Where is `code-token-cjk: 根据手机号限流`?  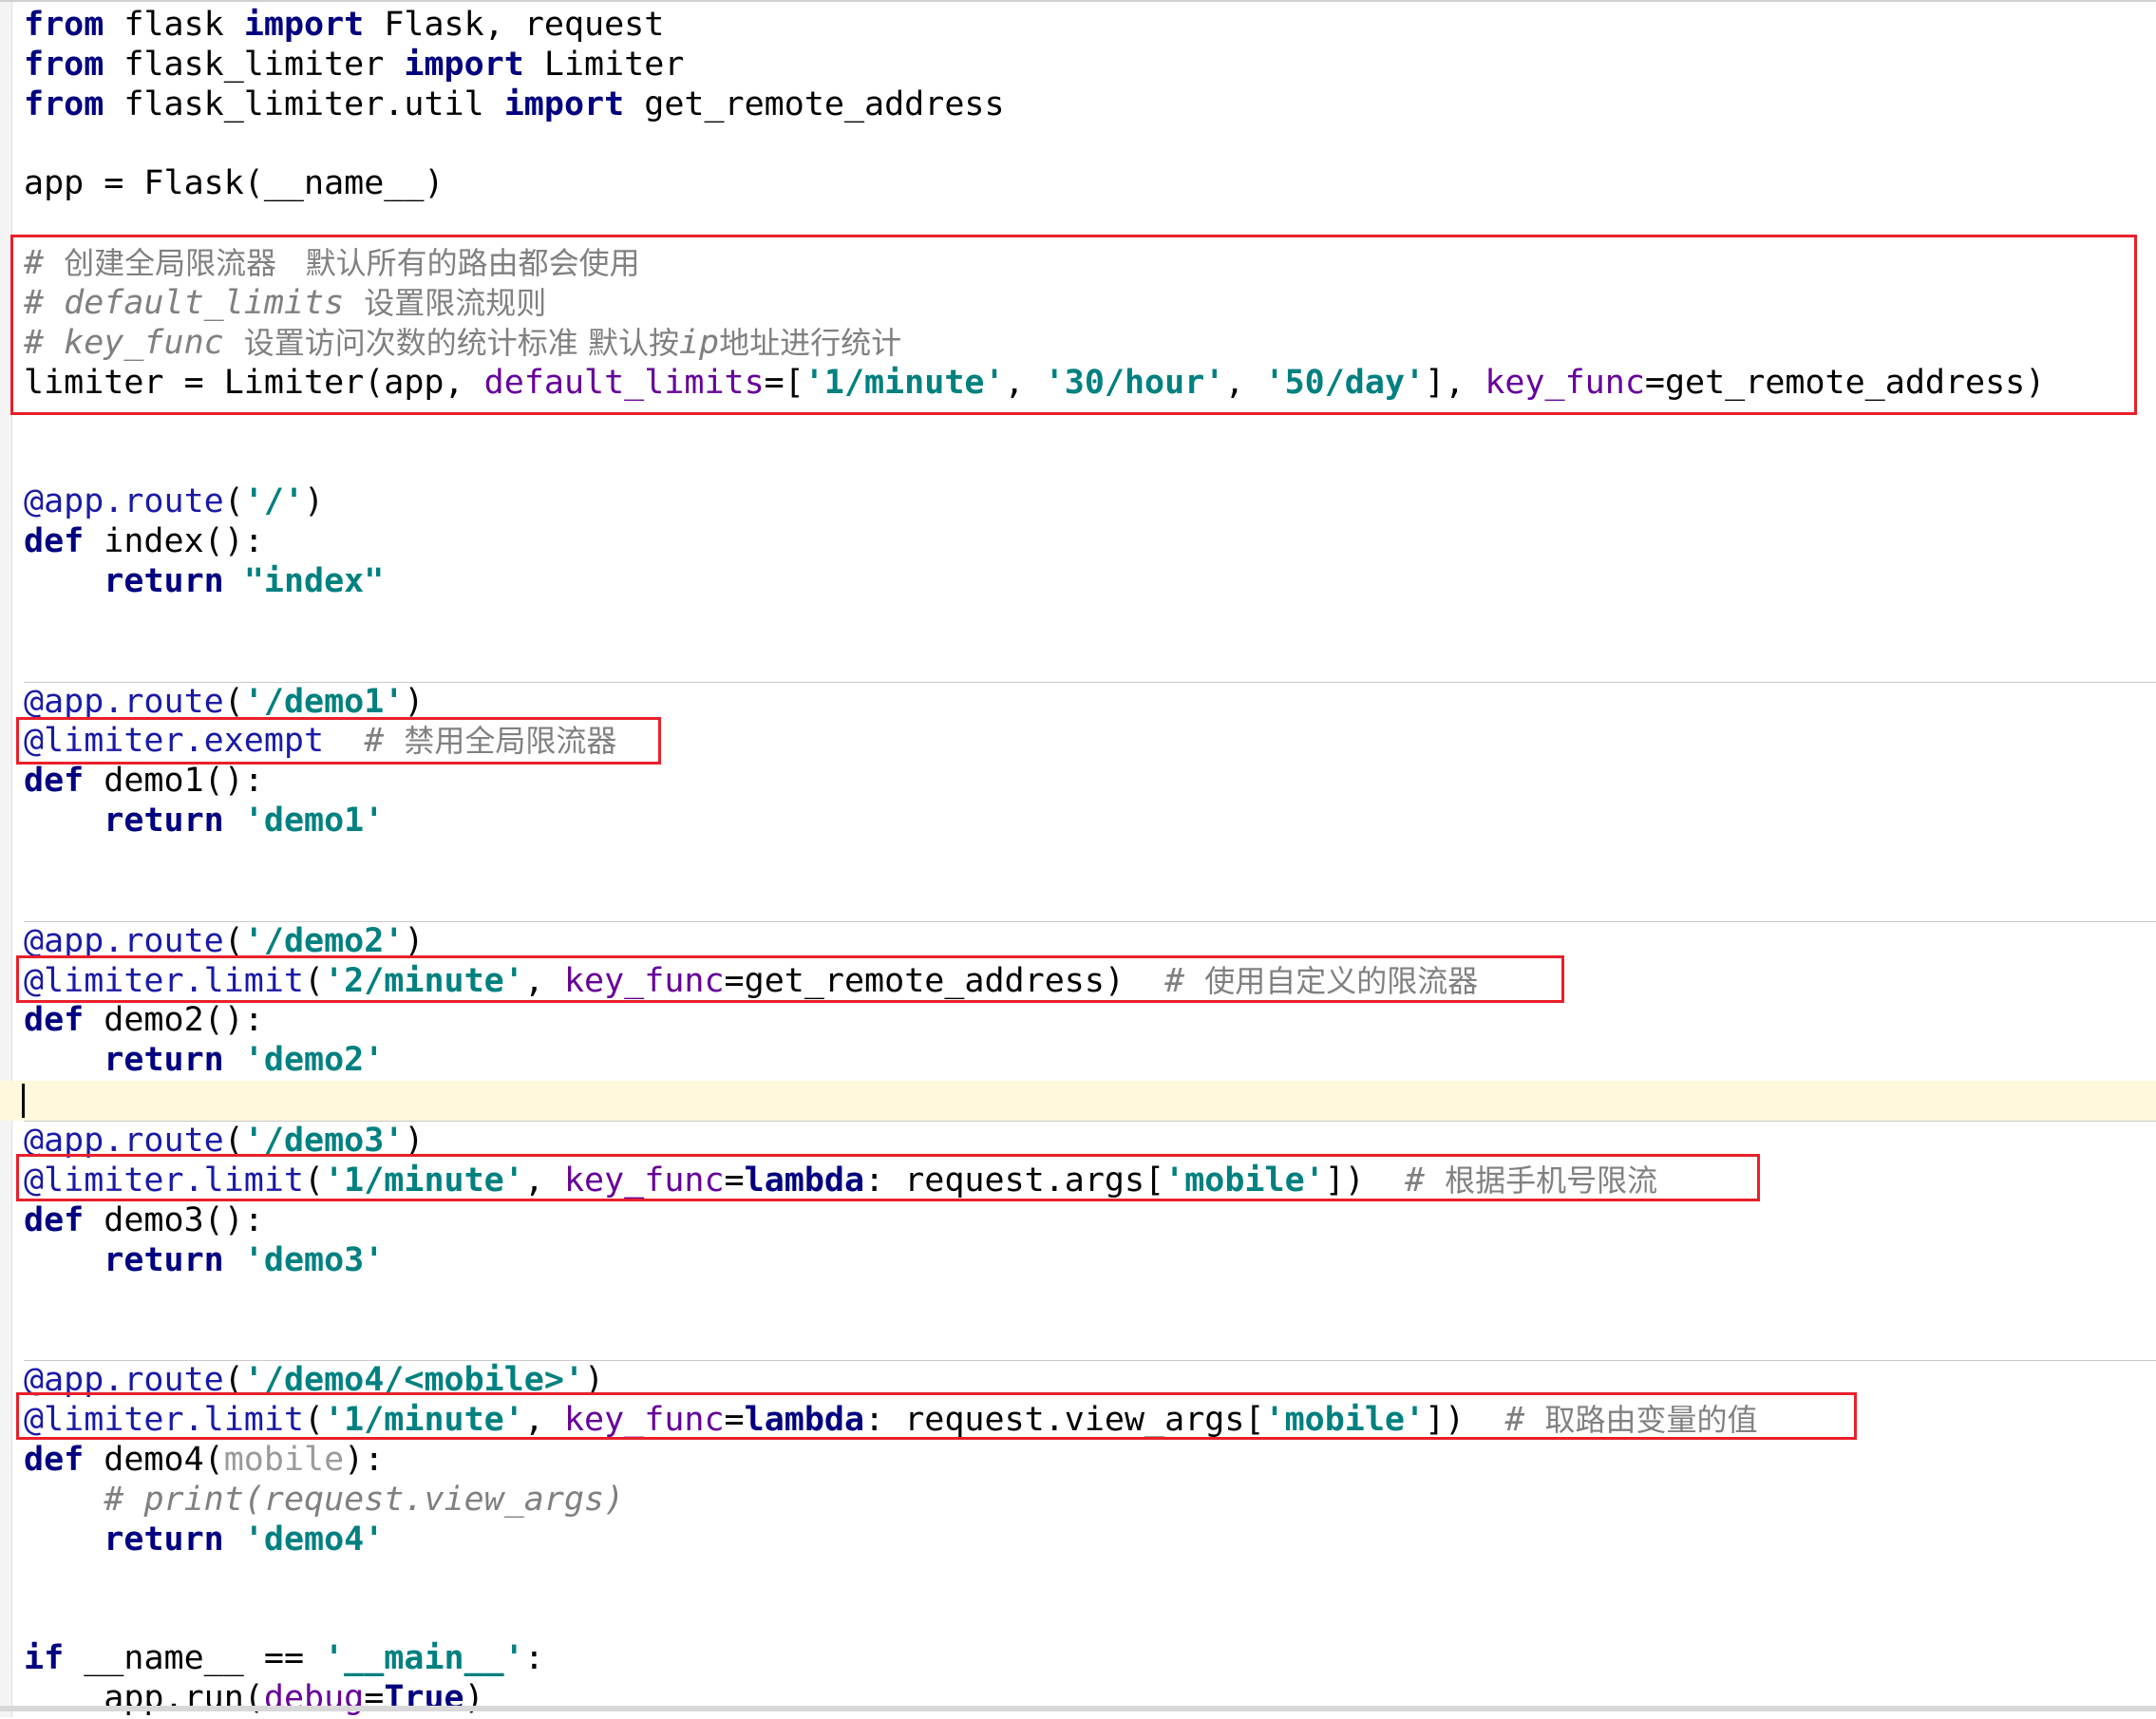 code-token-cjk: 根据手机号限流 is located at coordinates (1551, 1180).